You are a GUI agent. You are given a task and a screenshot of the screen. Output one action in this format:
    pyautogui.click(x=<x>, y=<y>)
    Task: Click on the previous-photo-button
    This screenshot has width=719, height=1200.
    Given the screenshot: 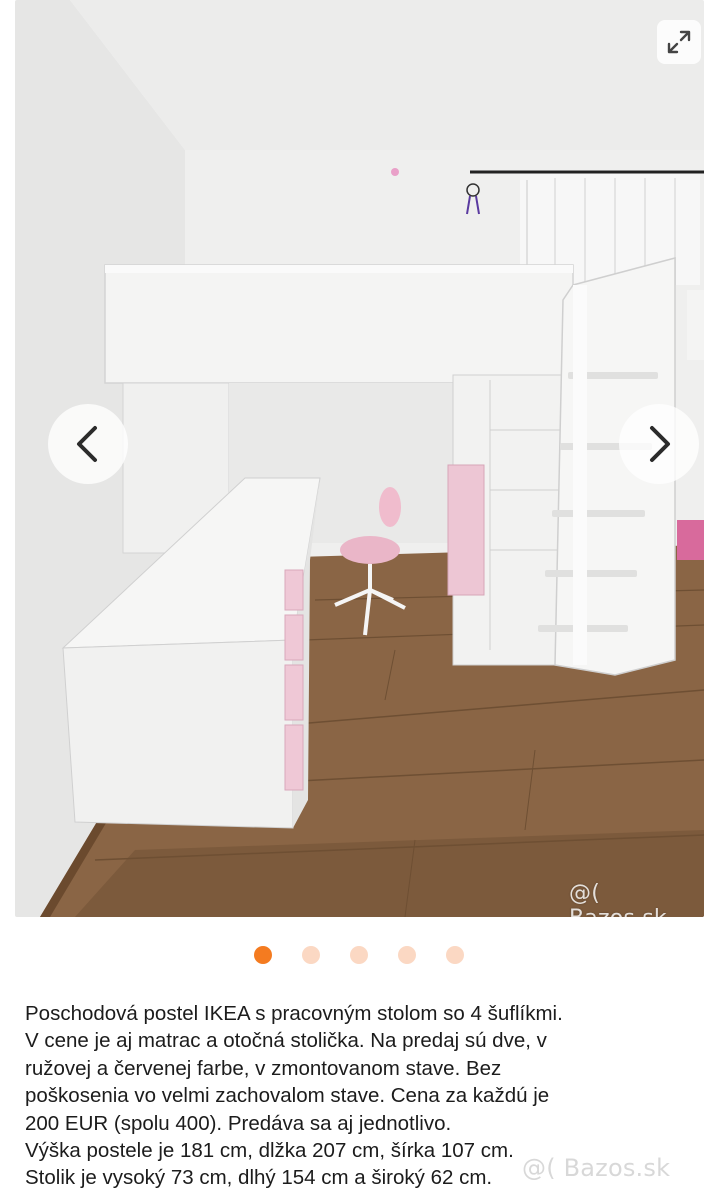 What is the action you would take?
    pyautogui.click(x=88, y=444)
    